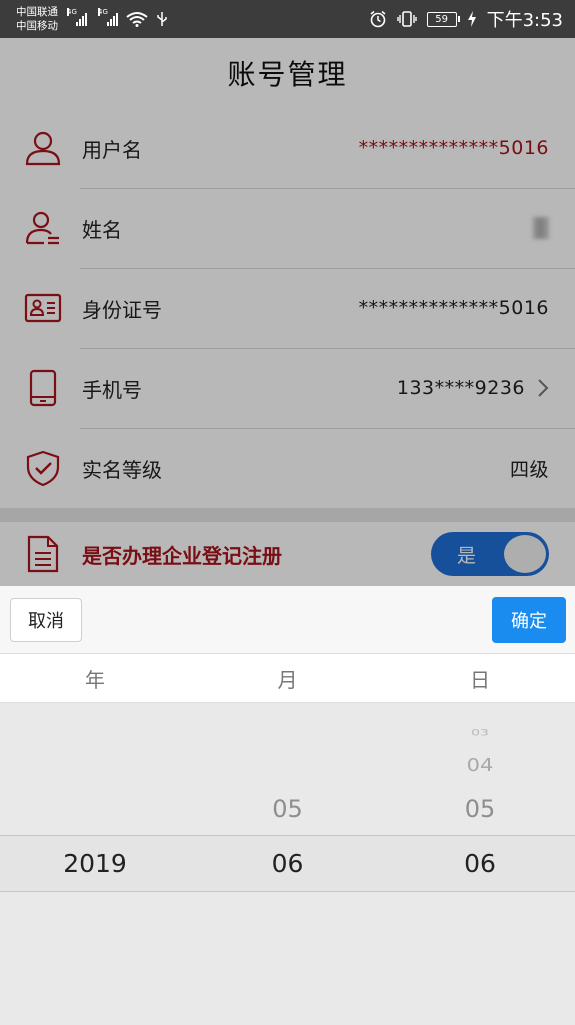  I want to click on carrier-names: 中国联通 中国移动, so click(37, 19).